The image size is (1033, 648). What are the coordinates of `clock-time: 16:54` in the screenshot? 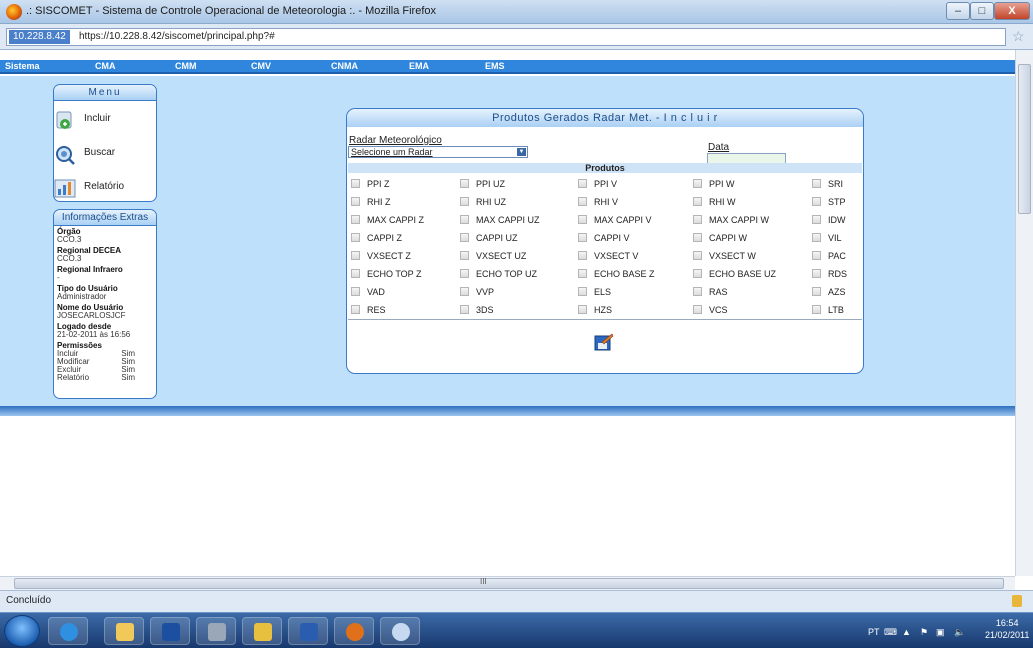 It's located at (1007, 623).